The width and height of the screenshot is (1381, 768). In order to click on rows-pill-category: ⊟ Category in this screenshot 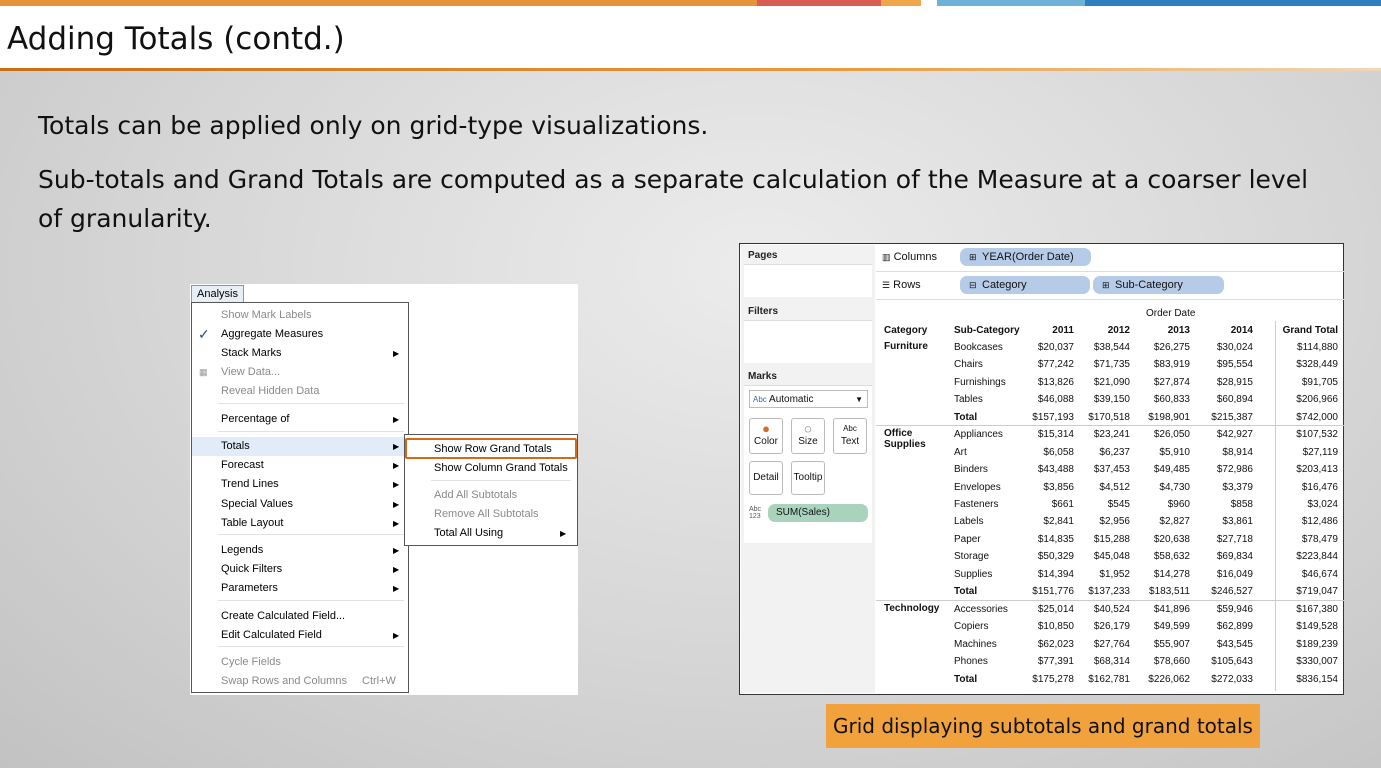, I will do `click(1025, 285)`.